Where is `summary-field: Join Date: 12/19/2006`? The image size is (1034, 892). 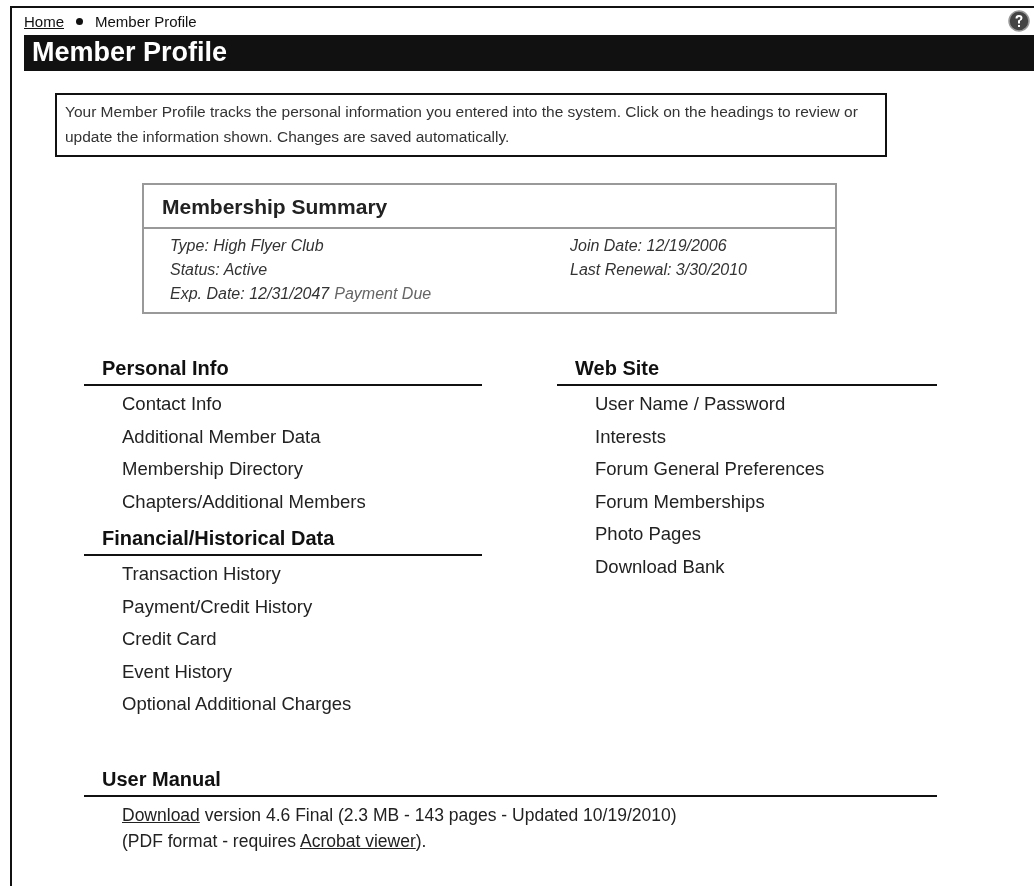
summary-field: Join Date: 12/19/2006 is located at coordinates (648, 245).